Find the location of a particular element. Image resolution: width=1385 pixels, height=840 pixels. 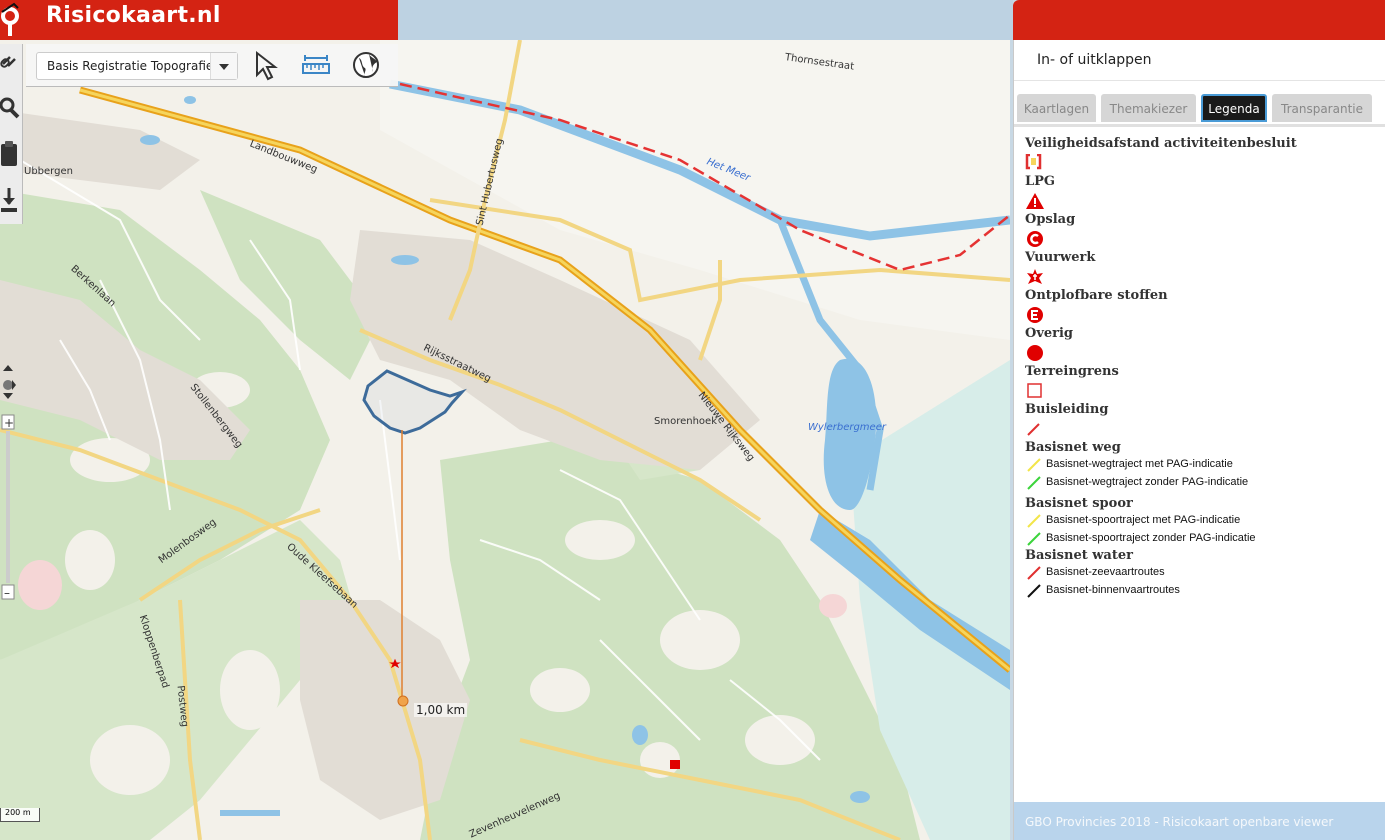

map-label-wylerbergmeer: Wylerbergmeer is located at coordinates (847, 427).